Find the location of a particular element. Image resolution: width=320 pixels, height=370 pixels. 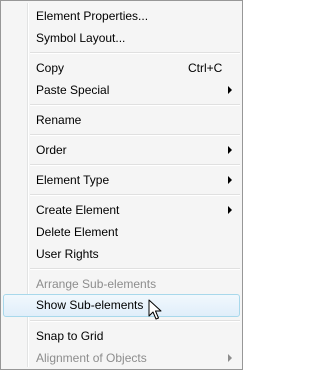

menu-item-delete-element: Delete Element is located at coordinates (121, 232).